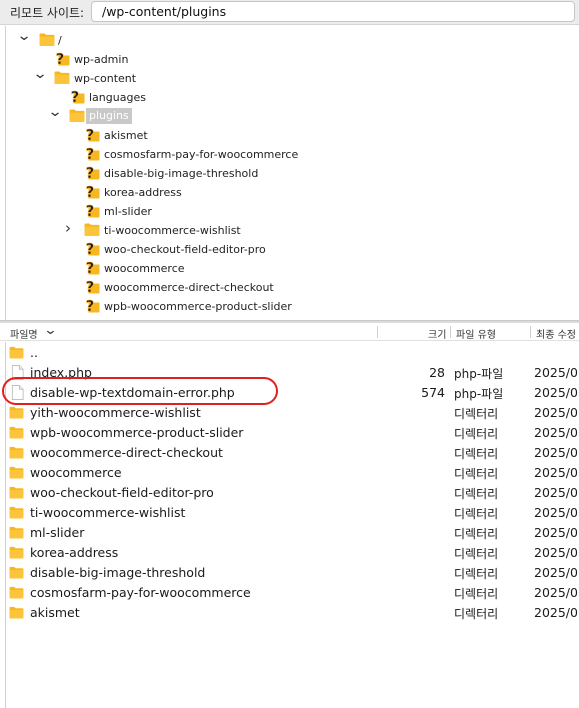 This screenshot has height=708, width=579. I want to click on file-row: yith-woocommerce-wishlist 디렉터리 2025/07, so click(289, 413).